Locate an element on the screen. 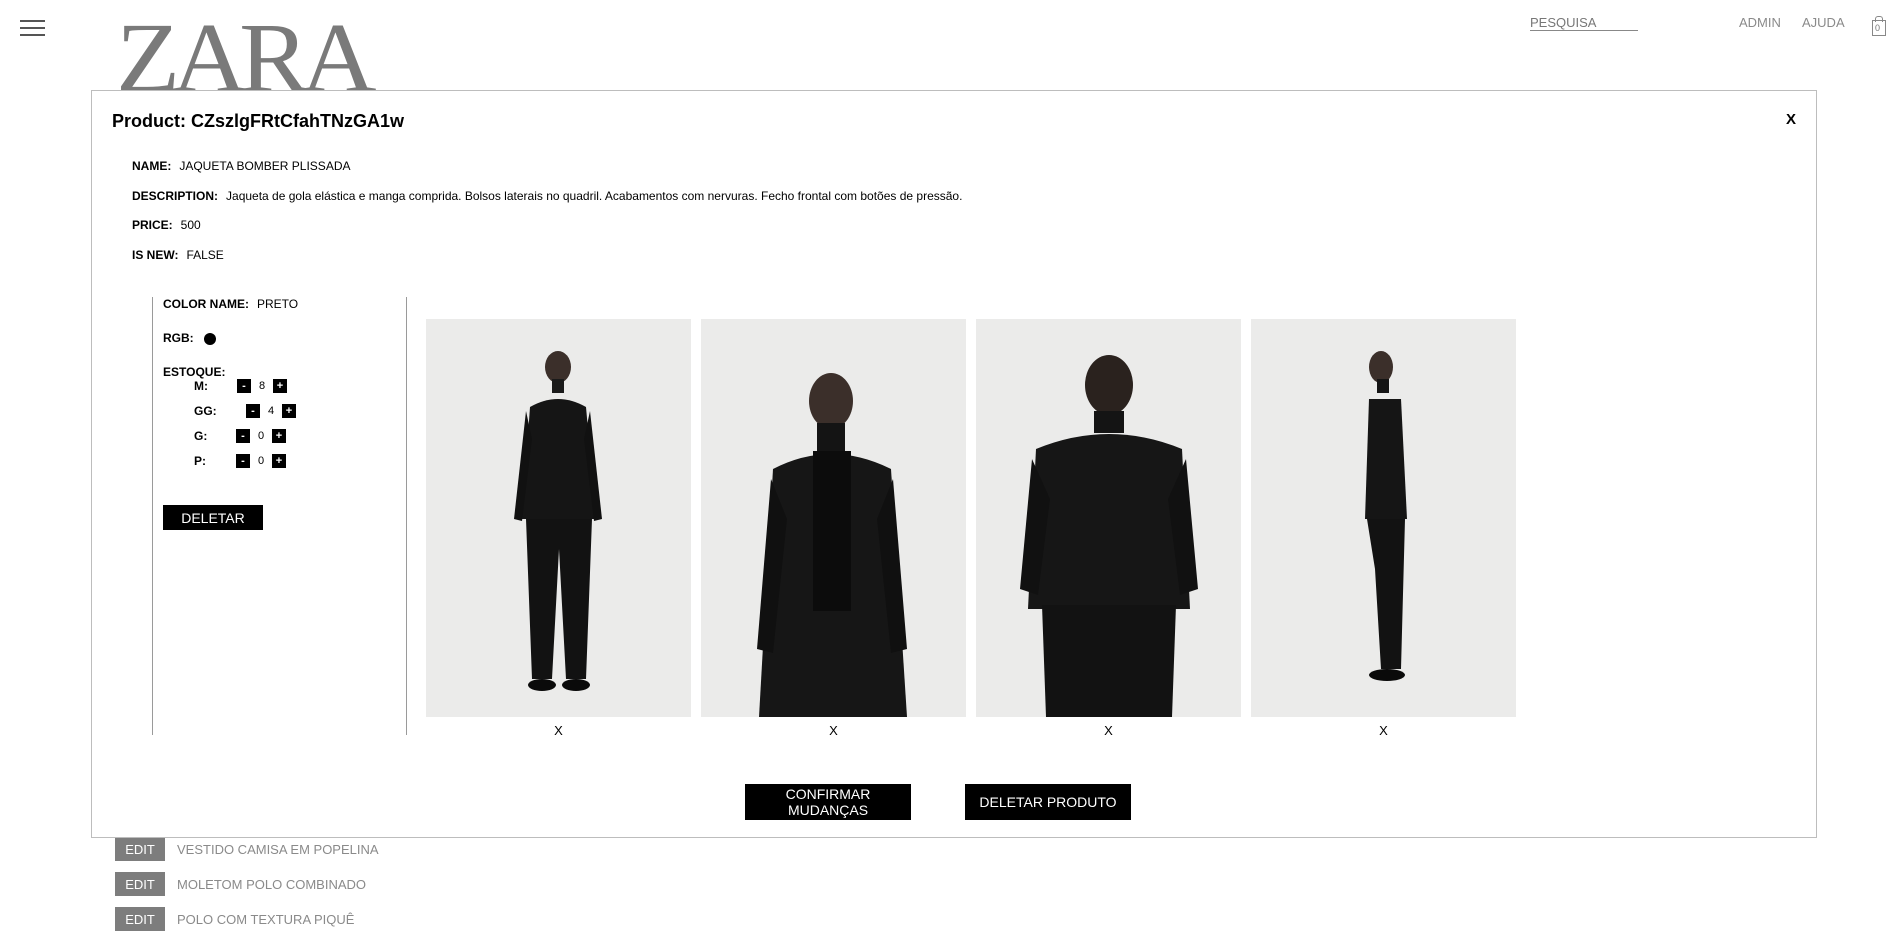  price-field: PRICE: 500 is located at coordinates (166, 225).